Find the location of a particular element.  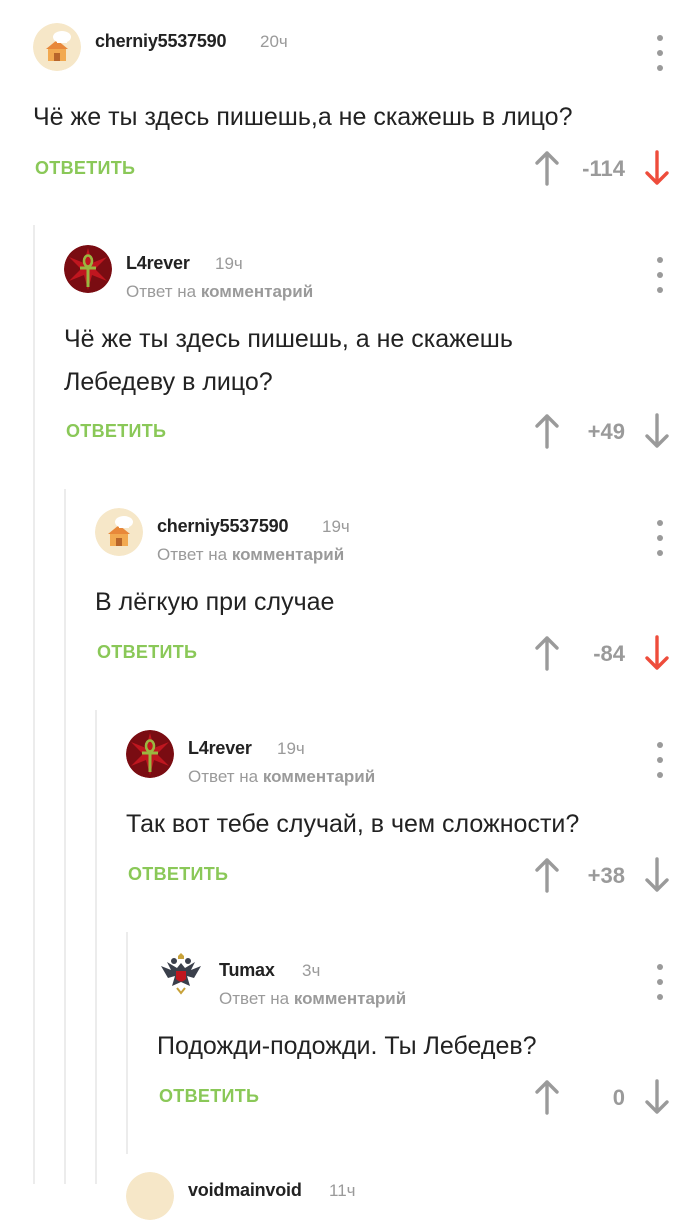

comment-text-line: В лёгкую при случае is located at coordinates (215, 602).